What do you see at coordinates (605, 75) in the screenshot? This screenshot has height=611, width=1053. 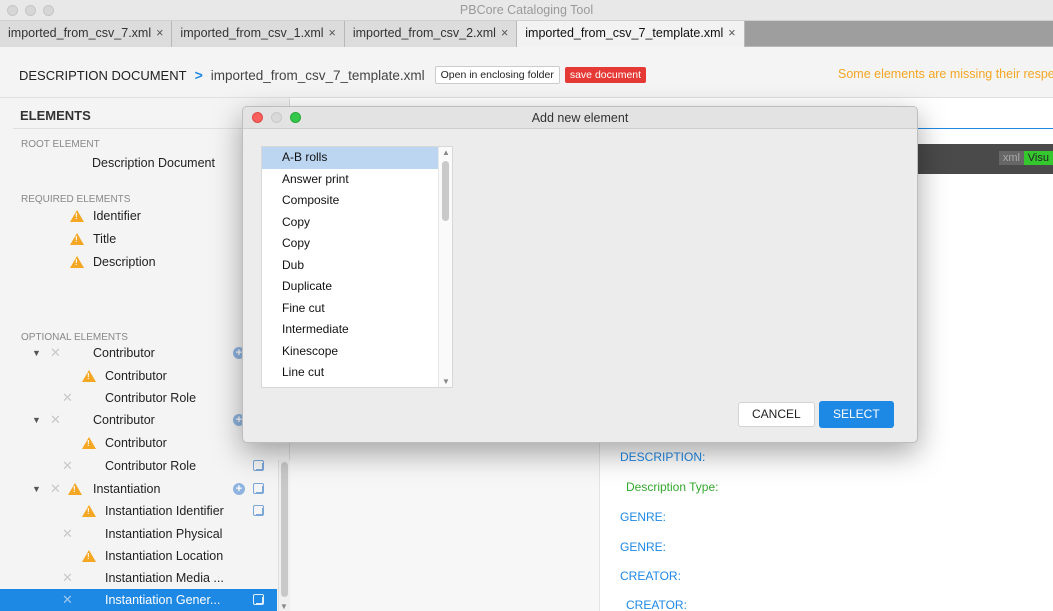 I see `save-document-button: save document` at bounding box center [605, 75].